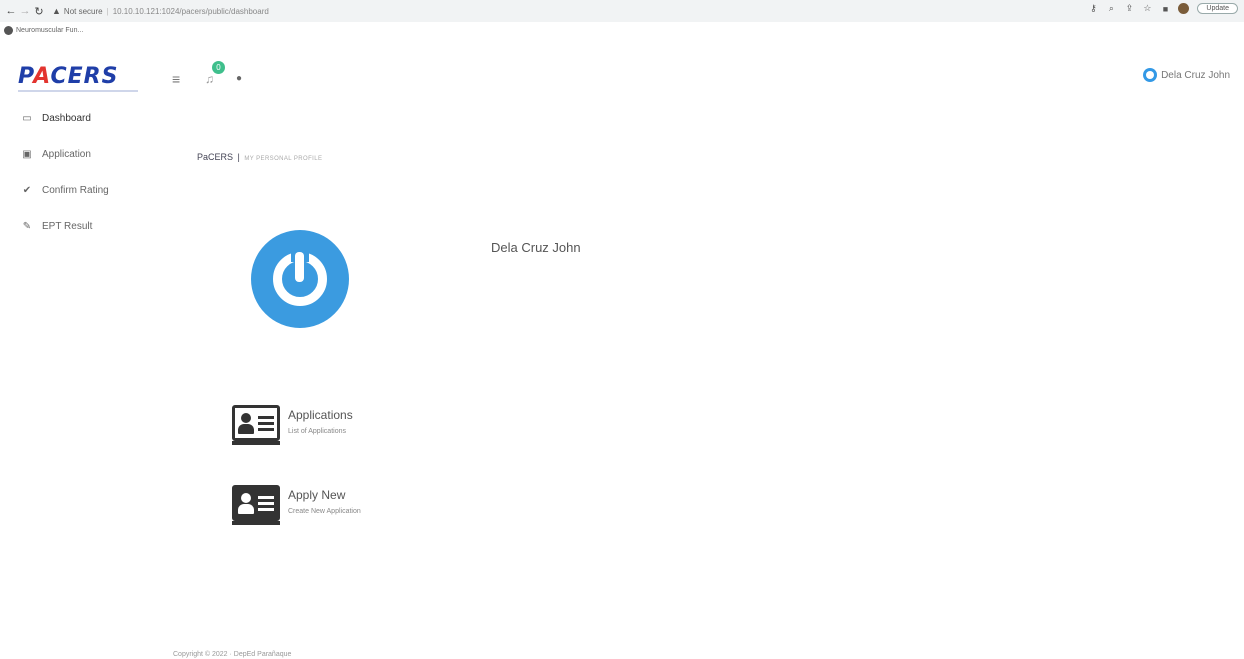 This screenshot has height=659, width=1244. What do you see at coordinates (84, 76) in the screenshot?
I see `logo-text-cers: CERS` at bounding box center [84, 76].